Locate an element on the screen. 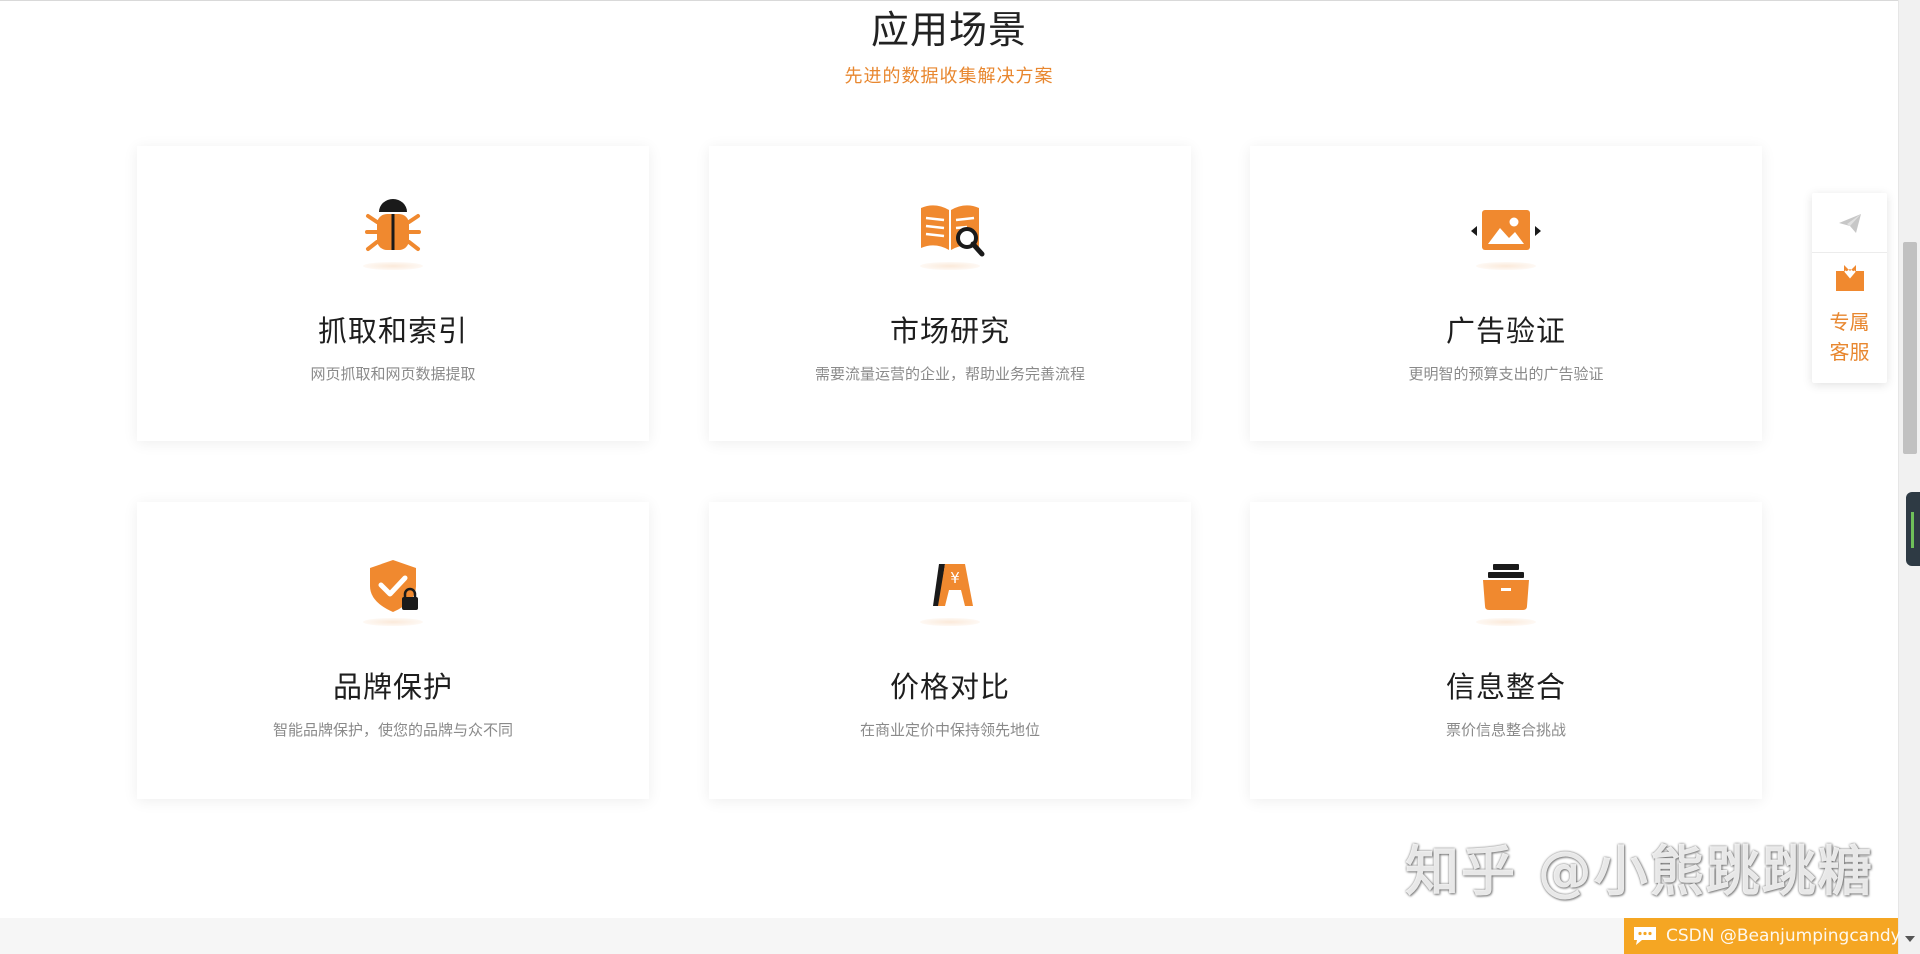 The image size is (1920, 954). card-title: 抓取和索引 is located at coordinates (392, 331).